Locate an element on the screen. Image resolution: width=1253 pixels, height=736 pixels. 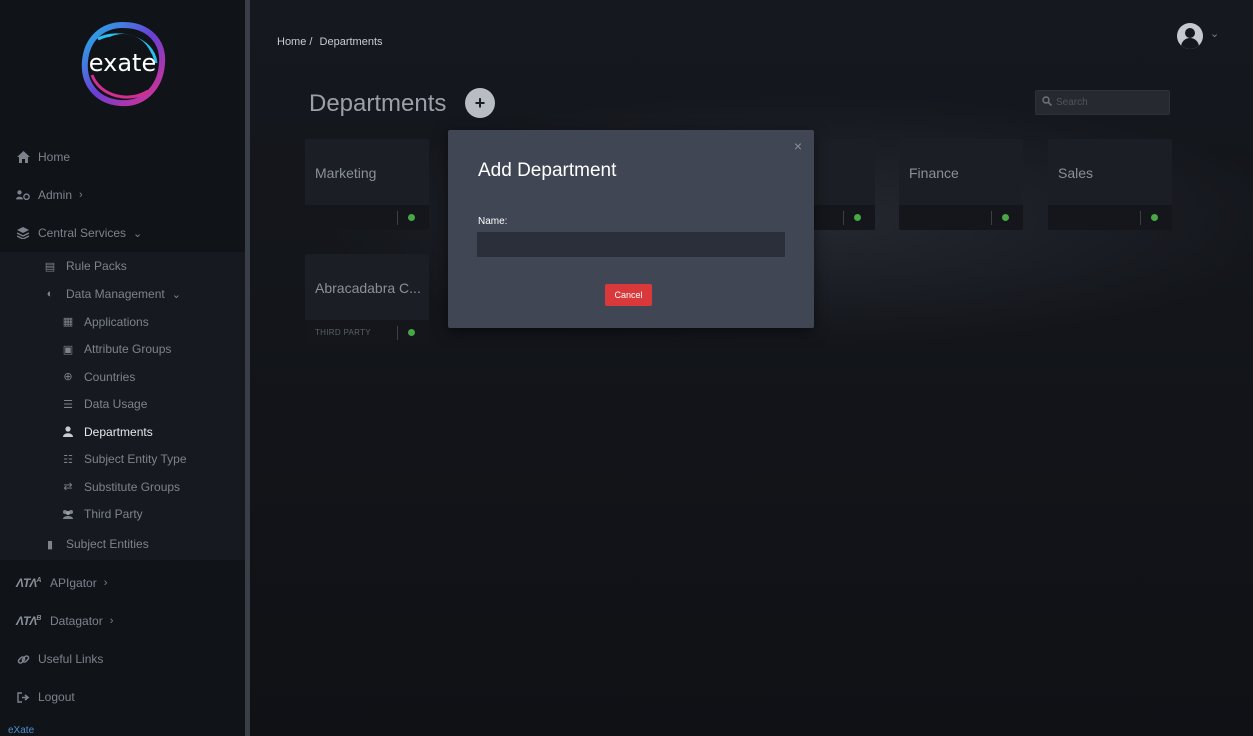
home-icon is located at coordinates (23, 157).